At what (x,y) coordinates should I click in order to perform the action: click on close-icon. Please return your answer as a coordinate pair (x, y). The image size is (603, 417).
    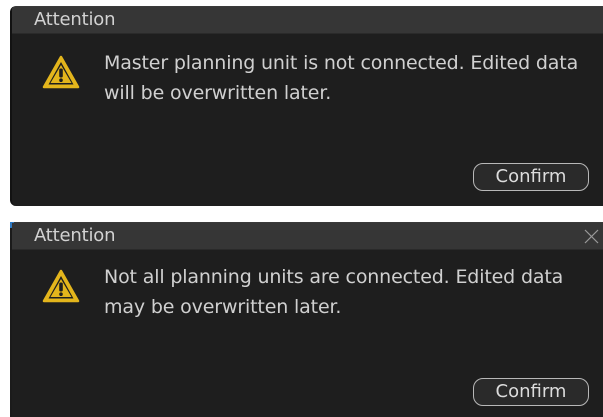
    Looking at the image, I should click on (591, 236).